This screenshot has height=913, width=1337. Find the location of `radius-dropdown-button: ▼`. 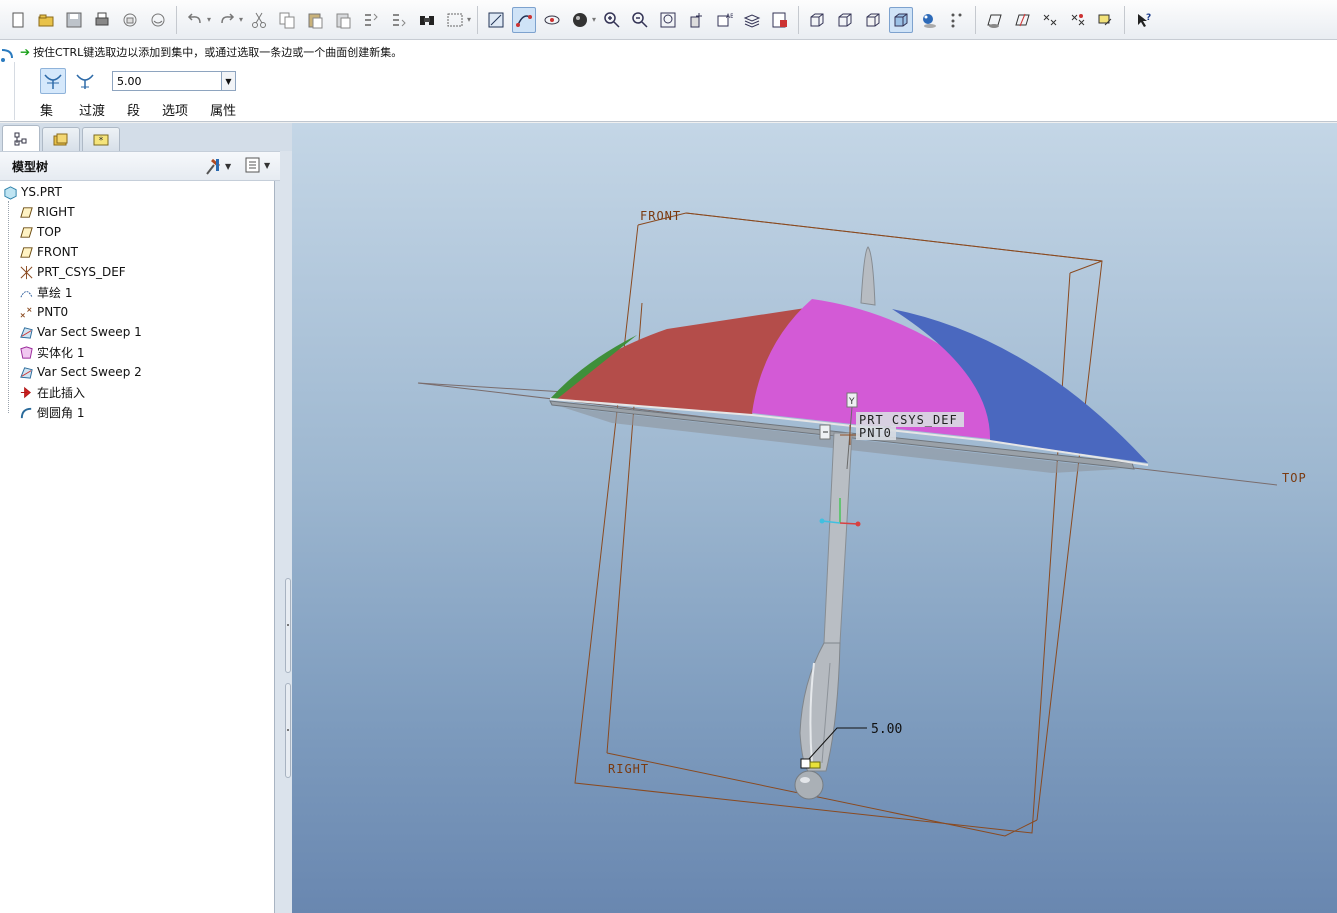

radius-dropdown-button: ▼ is located at coordinates (228, 81).